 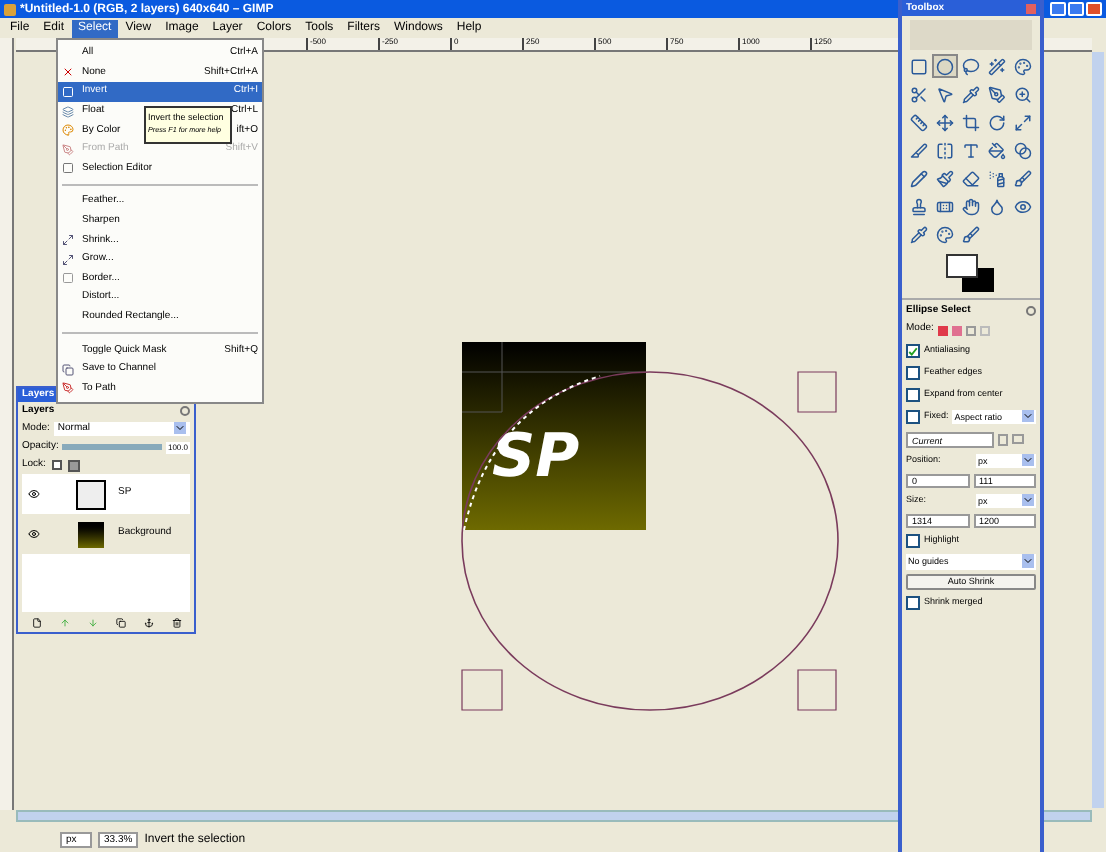 I want to click on checker-icon, so click(x=73, y=465).